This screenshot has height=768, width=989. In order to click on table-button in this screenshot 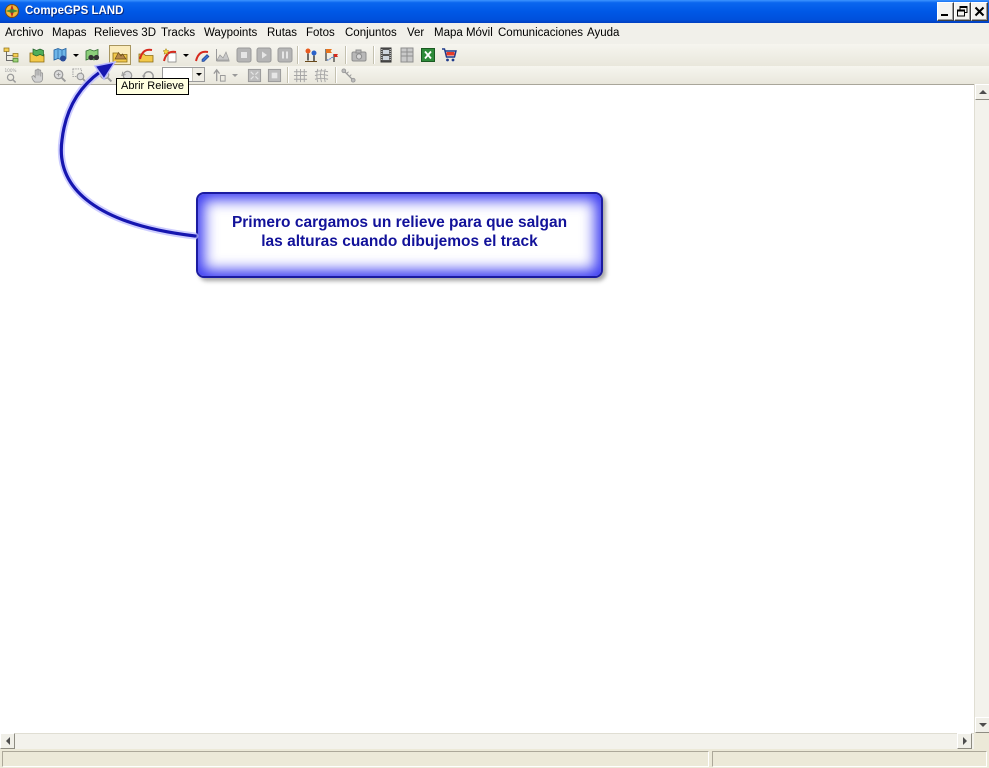, I will do `click(407, 55)`.